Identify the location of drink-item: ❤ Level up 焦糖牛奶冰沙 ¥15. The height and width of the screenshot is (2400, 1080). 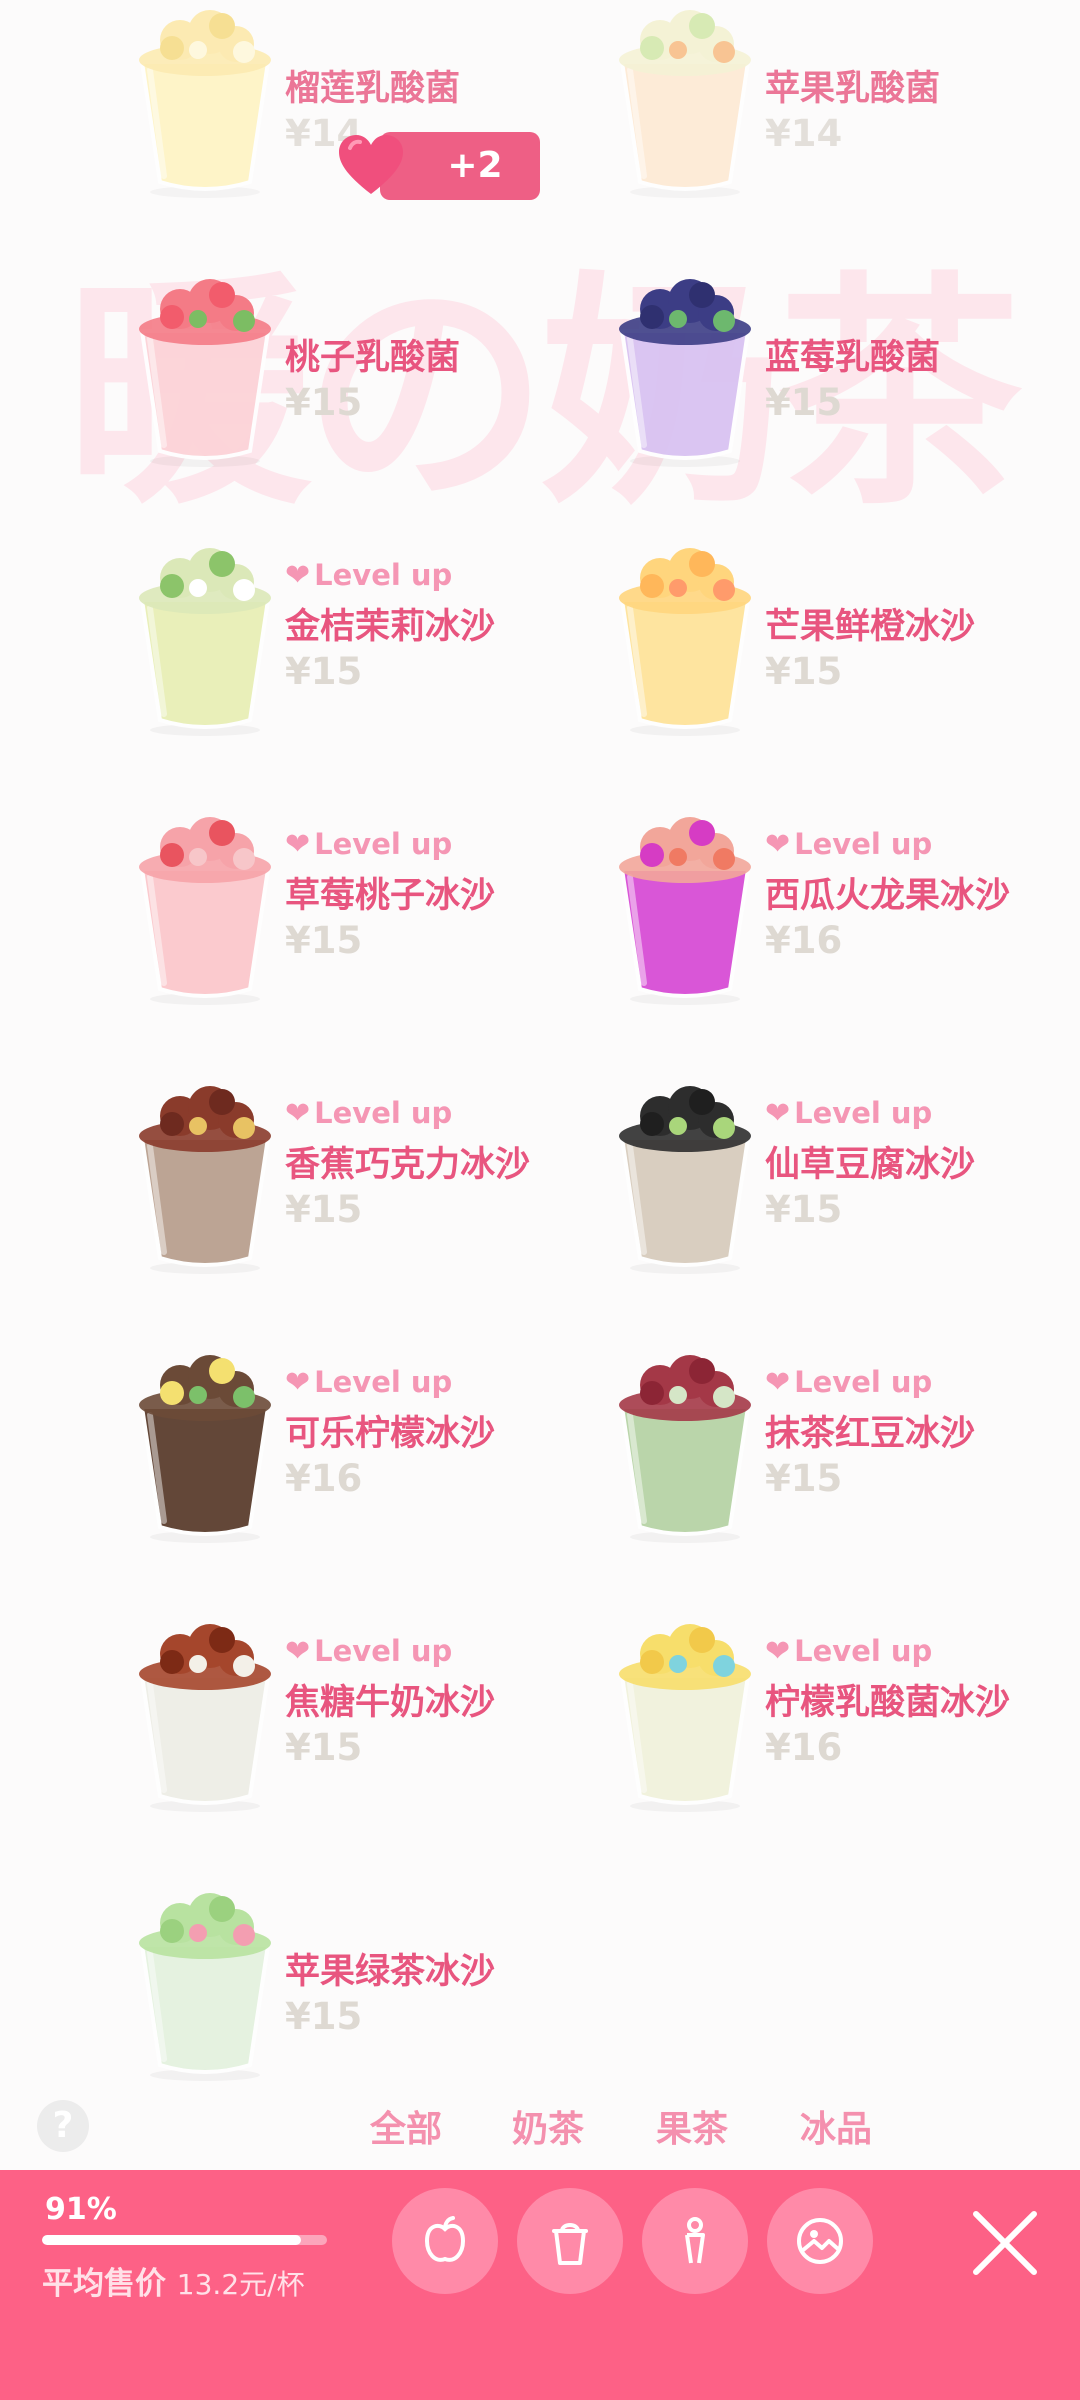
(370, 1739).